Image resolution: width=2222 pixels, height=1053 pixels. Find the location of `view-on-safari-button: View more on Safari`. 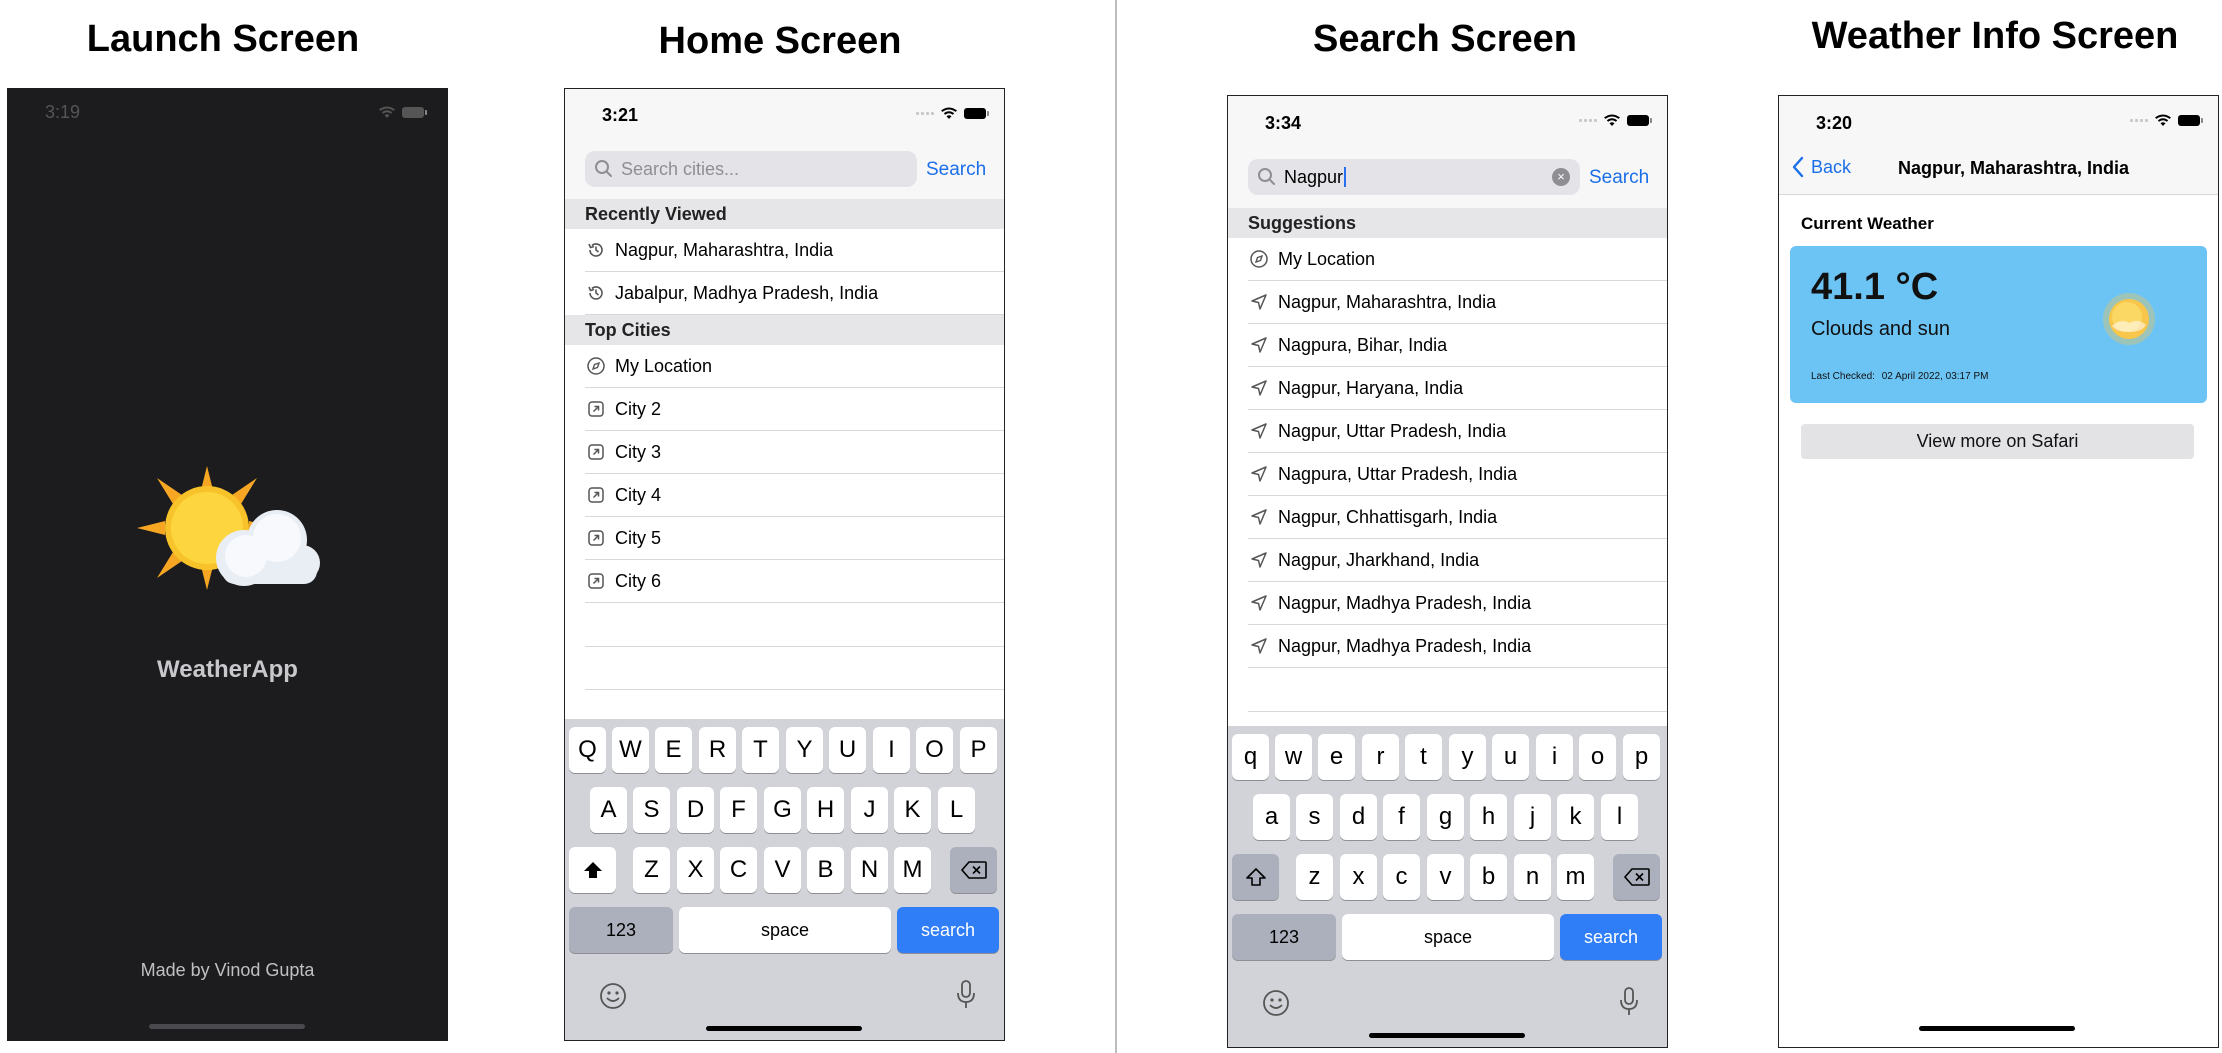

view-on-safari-button: View more on Safari is located at coordinates (1997, 441).